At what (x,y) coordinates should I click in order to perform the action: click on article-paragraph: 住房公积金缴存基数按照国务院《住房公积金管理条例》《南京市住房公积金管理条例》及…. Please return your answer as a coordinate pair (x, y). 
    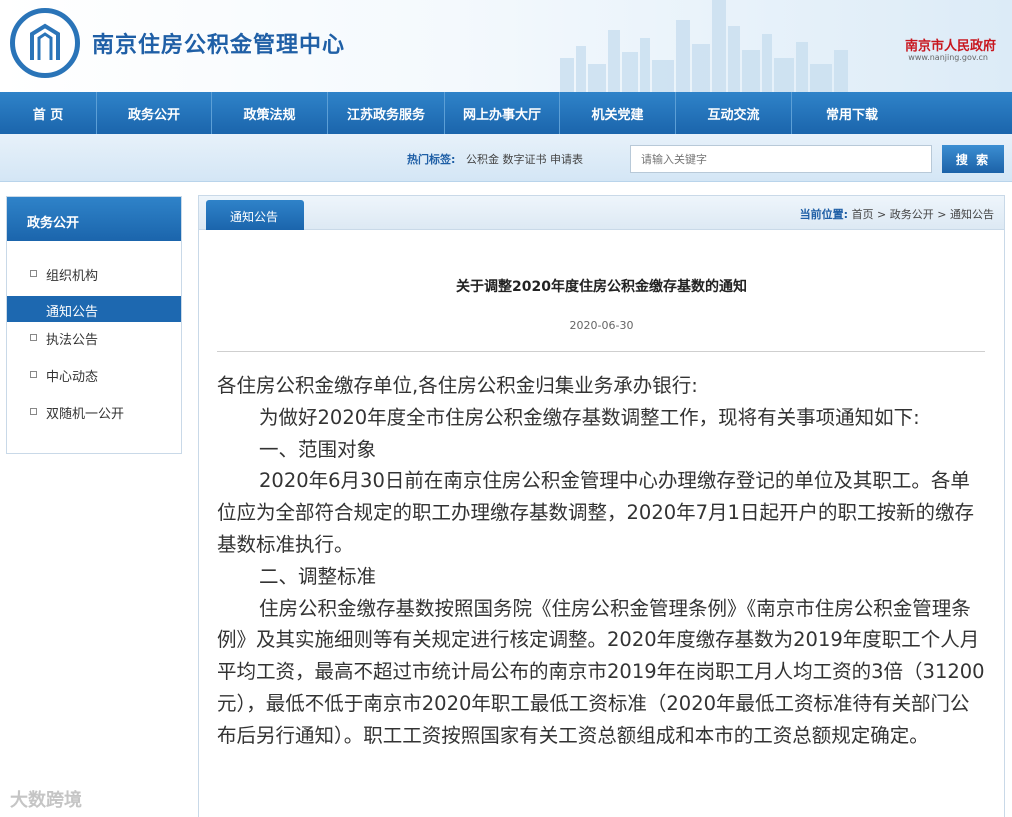
    Looking at the image, I should click on (601, 671).